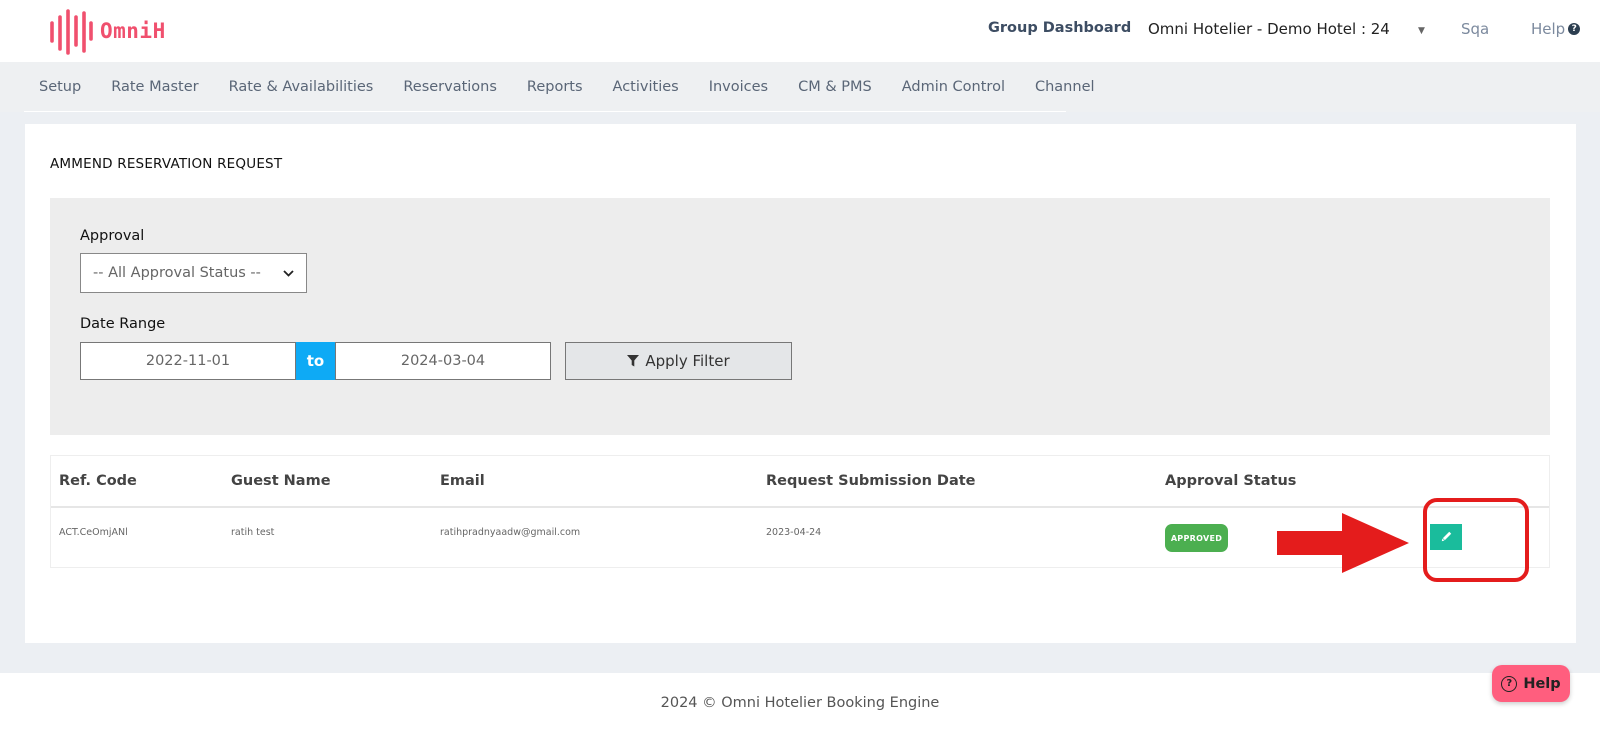  What do you see at coordinates (166, 164) in the screenshot?
I see `page-title: AMMEND RESERVATION REQUEST` at bounding box center [166, 164].